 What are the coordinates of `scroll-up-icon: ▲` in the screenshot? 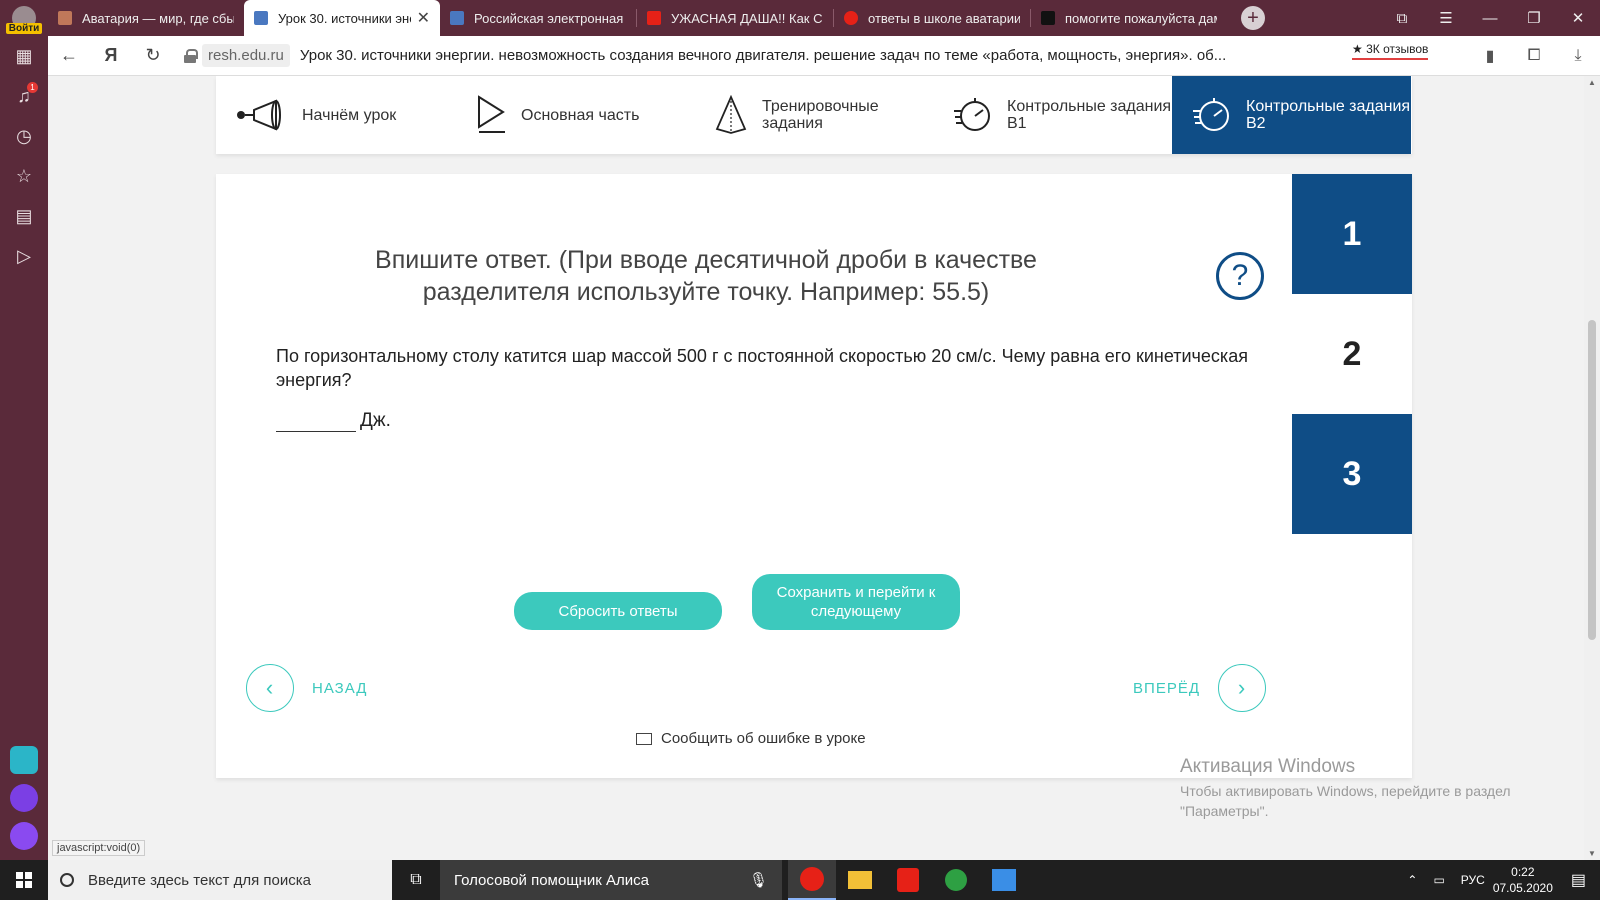 It's located at (1592, 82).